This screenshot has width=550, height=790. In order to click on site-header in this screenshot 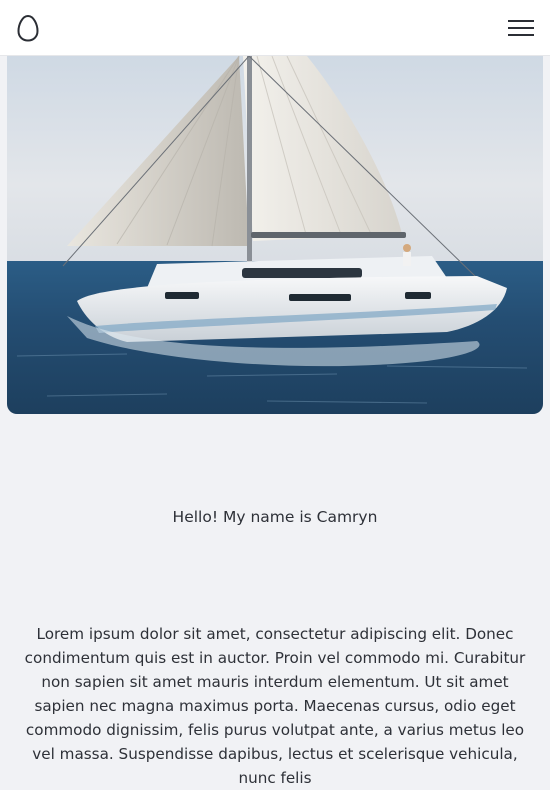, I will do `click(275, 28)`.